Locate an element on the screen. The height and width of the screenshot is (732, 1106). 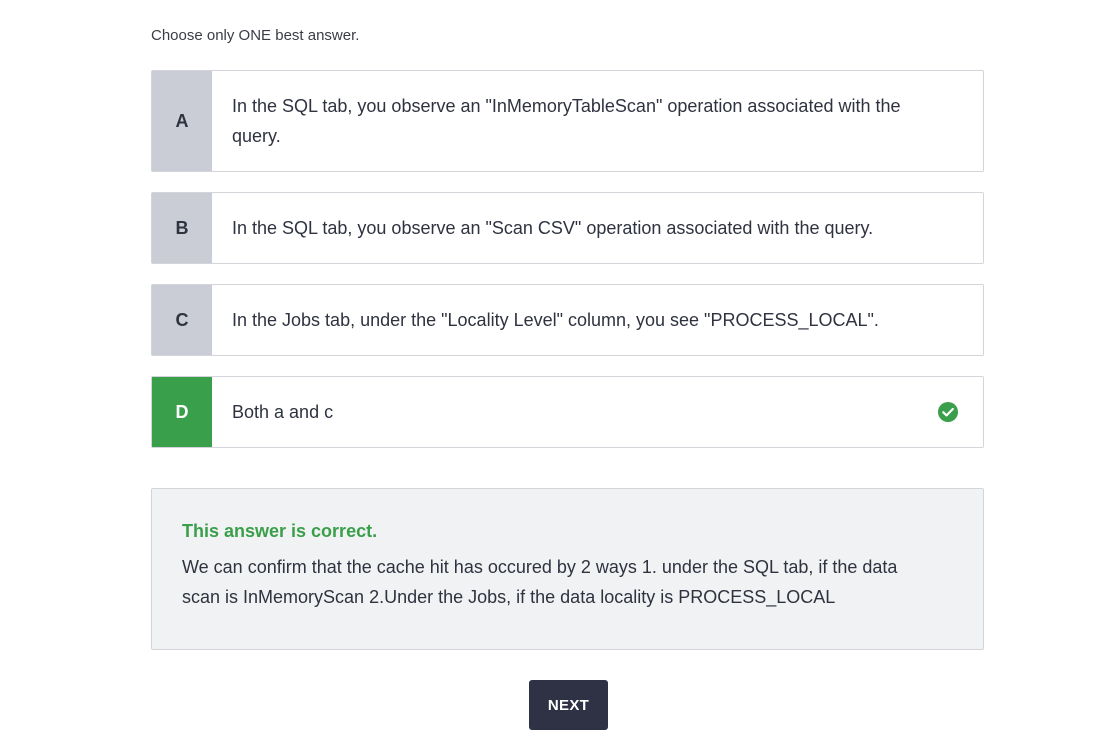
next-button: NEXT is located at coordinates (568, 705).